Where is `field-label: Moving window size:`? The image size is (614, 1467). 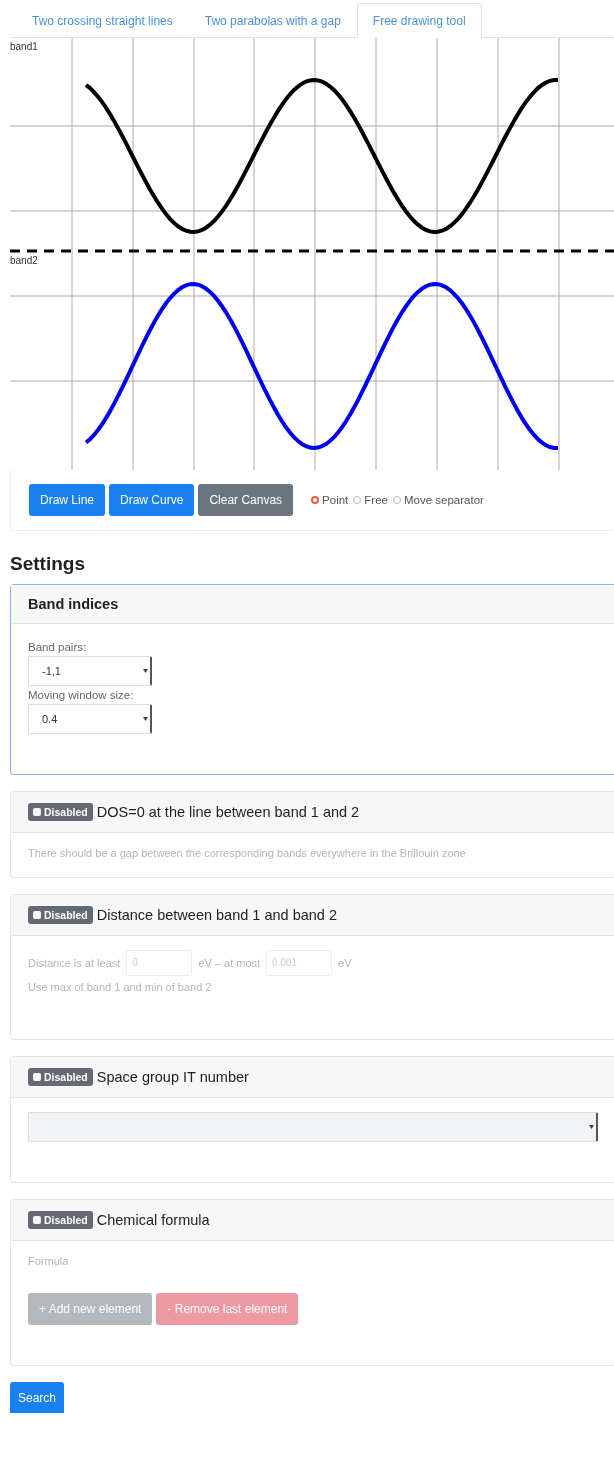
field-label: Moving window size: is located at coordinates (81, 695).